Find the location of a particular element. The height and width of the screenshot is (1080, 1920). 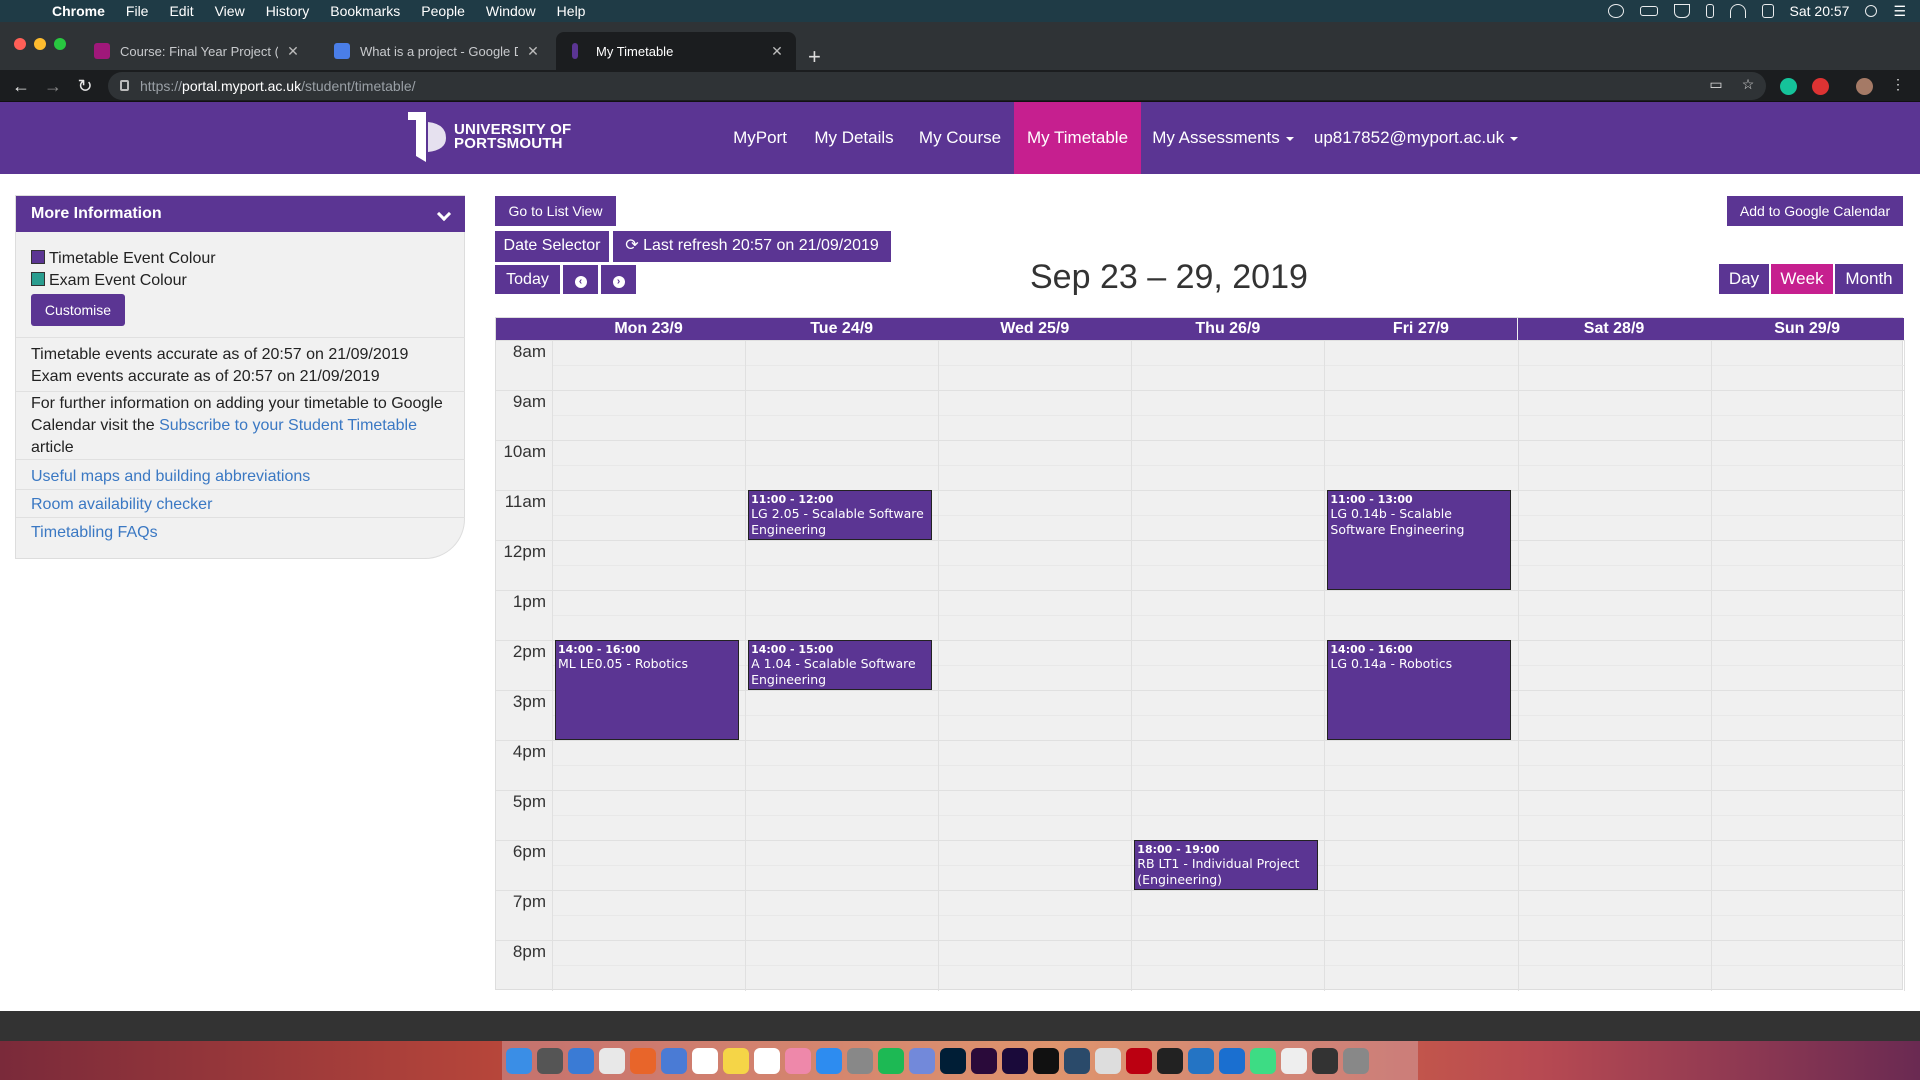

notes-icon is located at coordinates (736, 1060).